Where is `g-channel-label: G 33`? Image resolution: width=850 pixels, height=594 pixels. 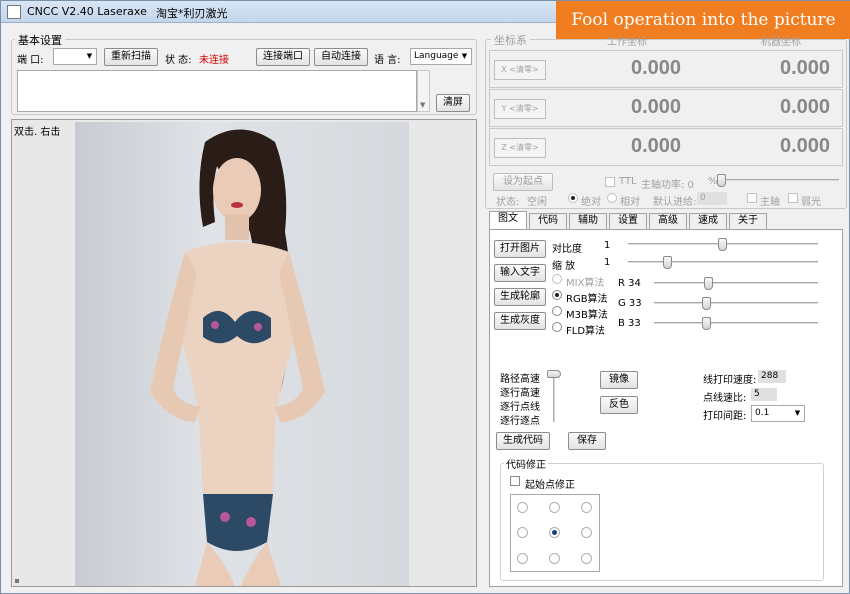
g-channel-label: G 33 is located at coordinates (630, 303).